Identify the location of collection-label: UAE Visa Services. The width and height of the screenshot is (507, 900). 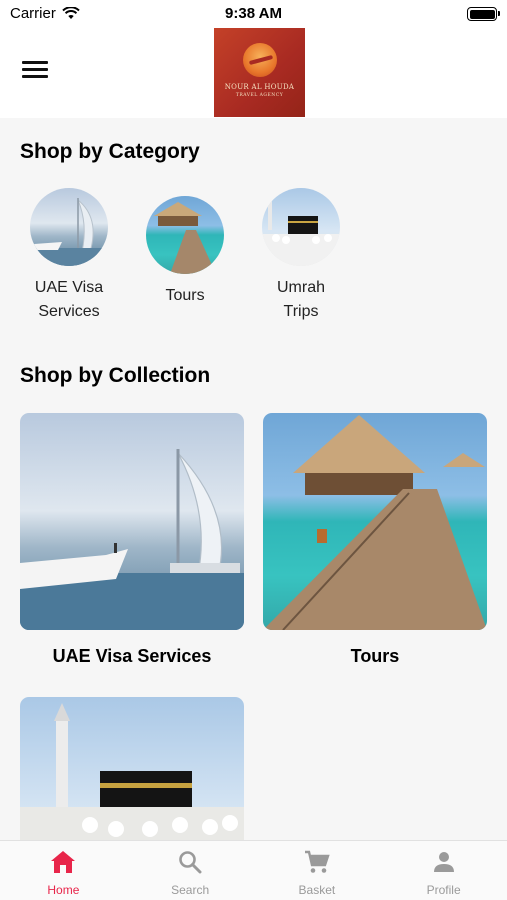
(132, 656).